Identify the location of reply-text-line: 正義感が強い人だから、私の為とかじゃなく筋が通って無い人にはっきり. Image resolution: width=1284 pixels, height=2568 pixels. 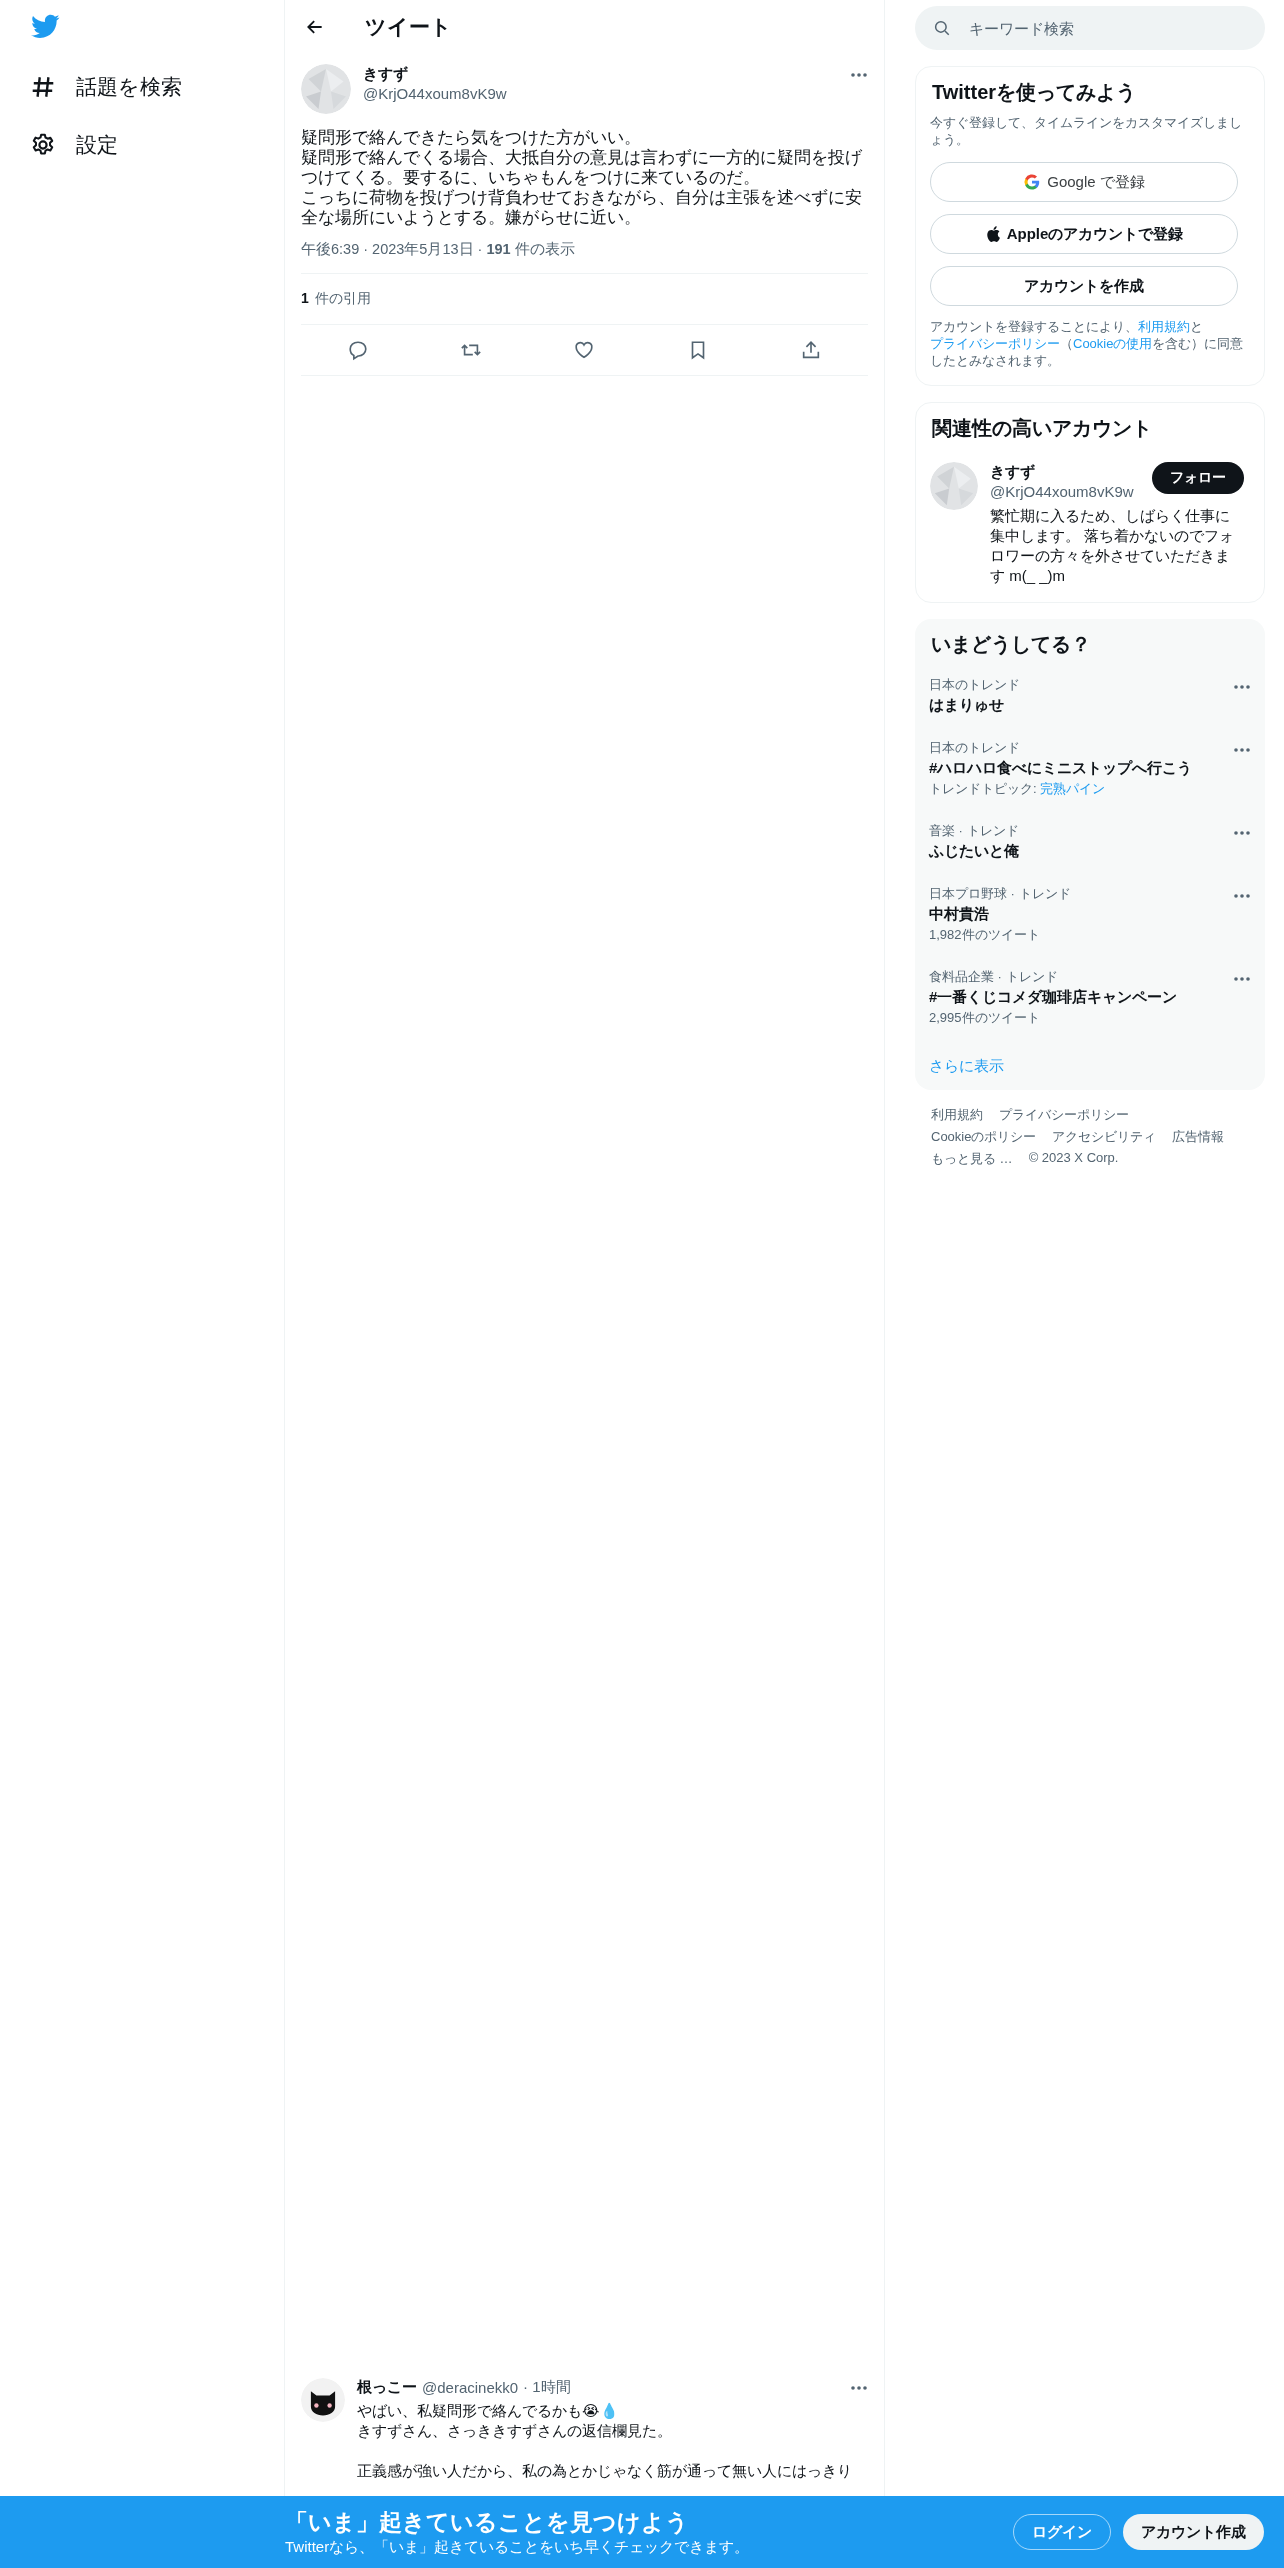
(605, 2471).